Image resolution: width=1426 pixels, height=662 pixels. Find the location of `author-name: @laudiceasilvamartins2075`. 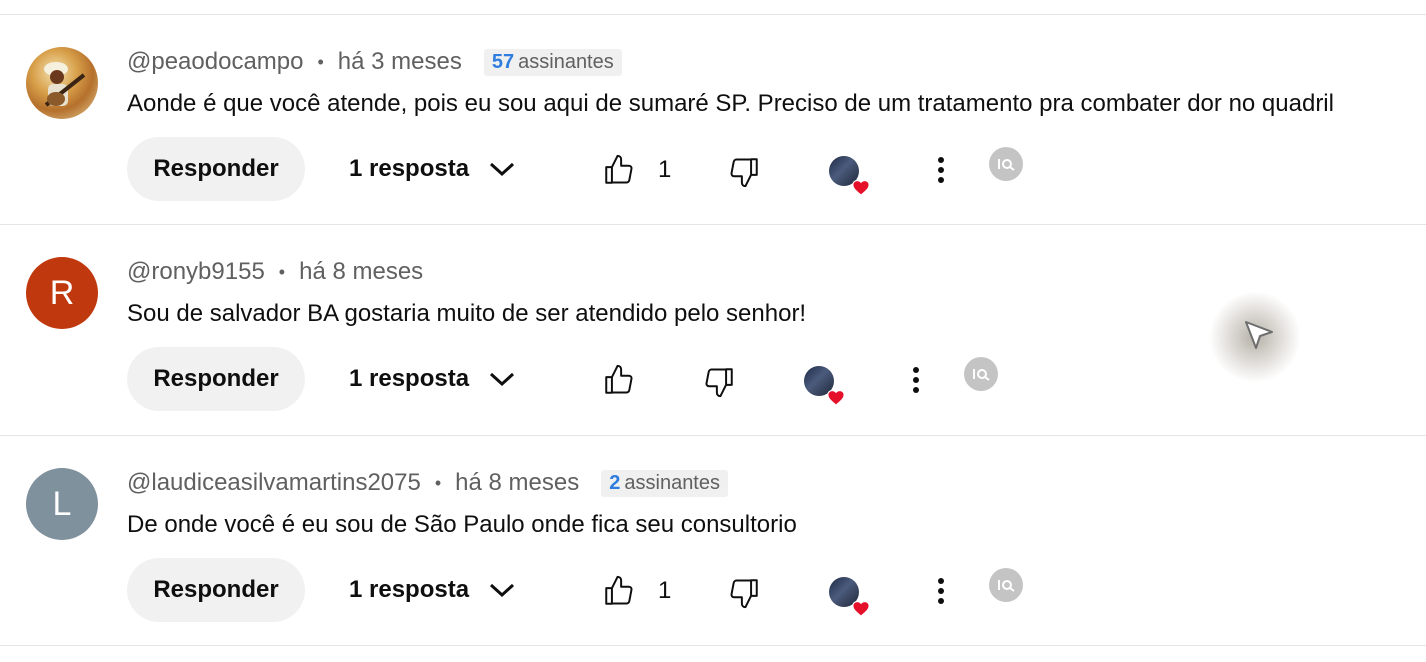

author-name: @laudiceasilvamartins2075 is located at coordinates (274, 483).